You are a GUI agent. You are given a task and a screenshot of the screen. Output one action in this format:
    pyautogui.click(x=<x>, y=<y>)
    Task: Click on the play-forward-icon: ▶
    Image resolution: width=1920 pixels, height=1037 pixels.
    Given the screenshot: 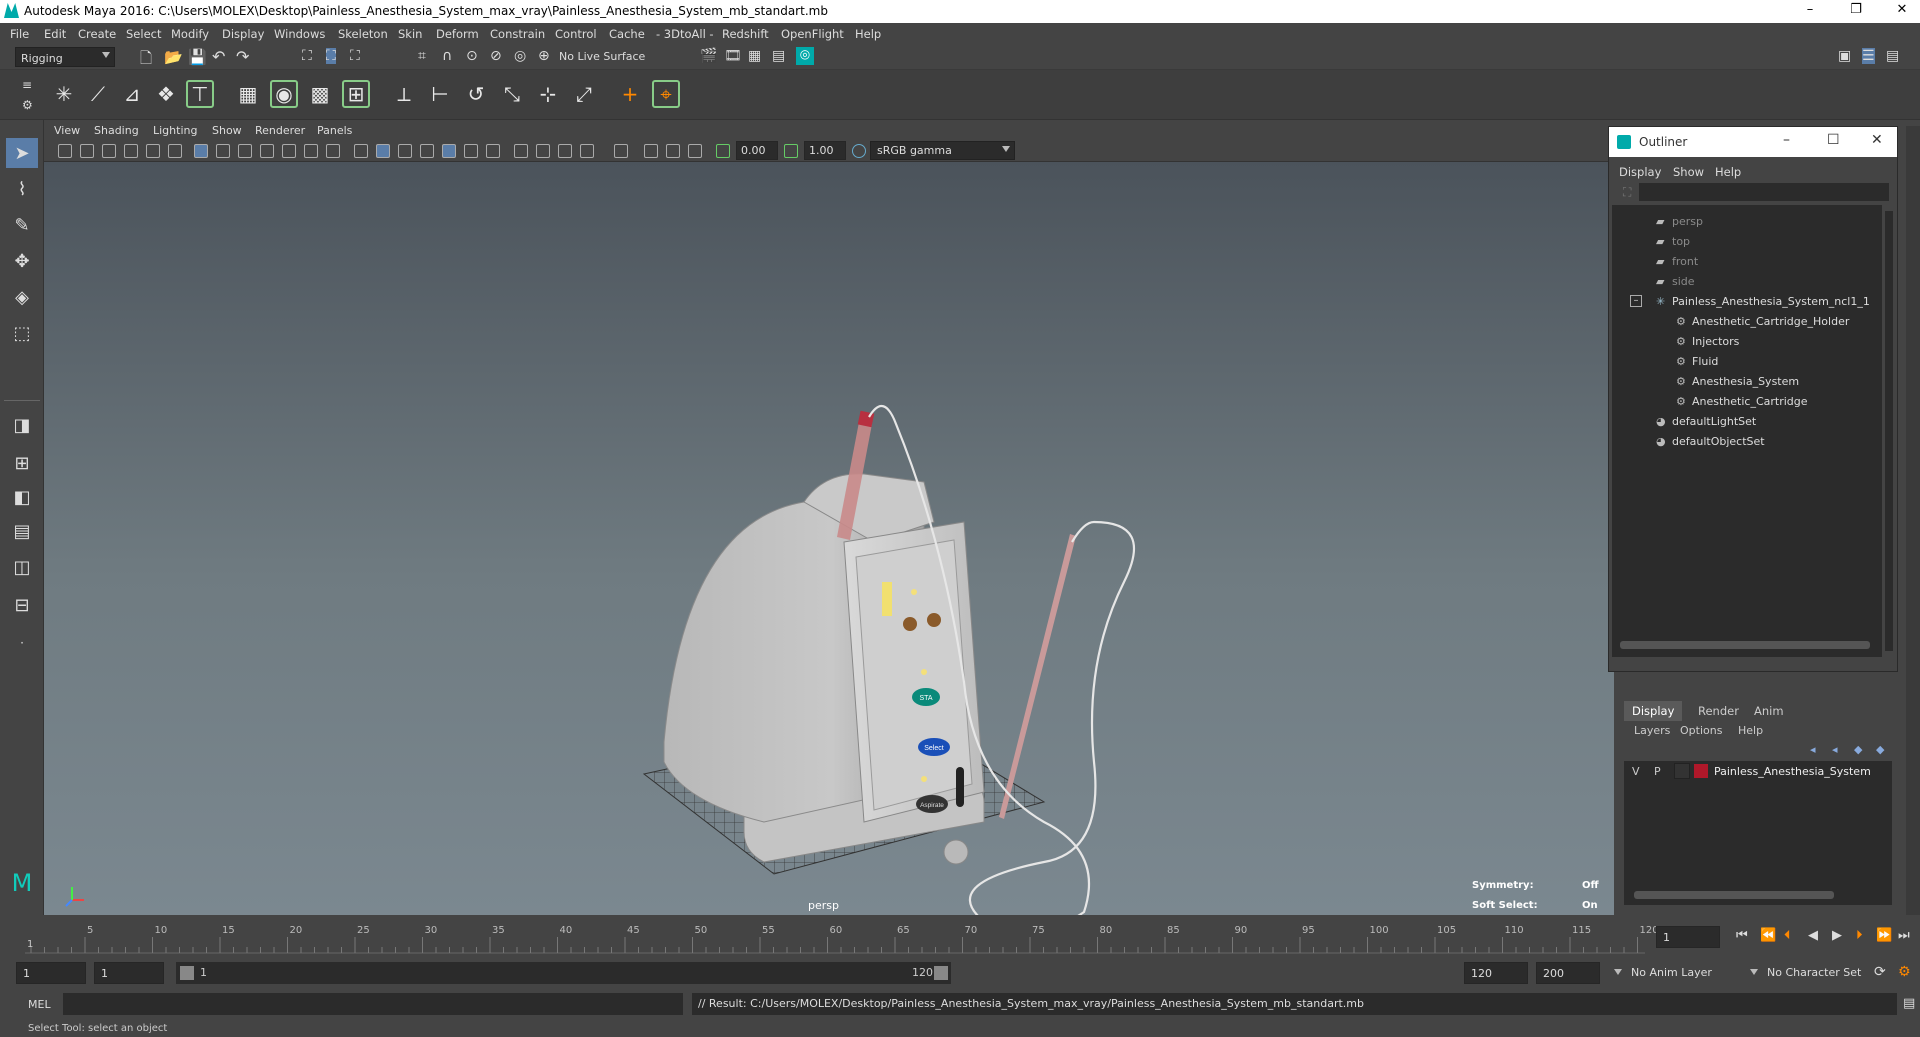 What is the action you would take?
    pyautogui.click(x=1837, y=935)
    